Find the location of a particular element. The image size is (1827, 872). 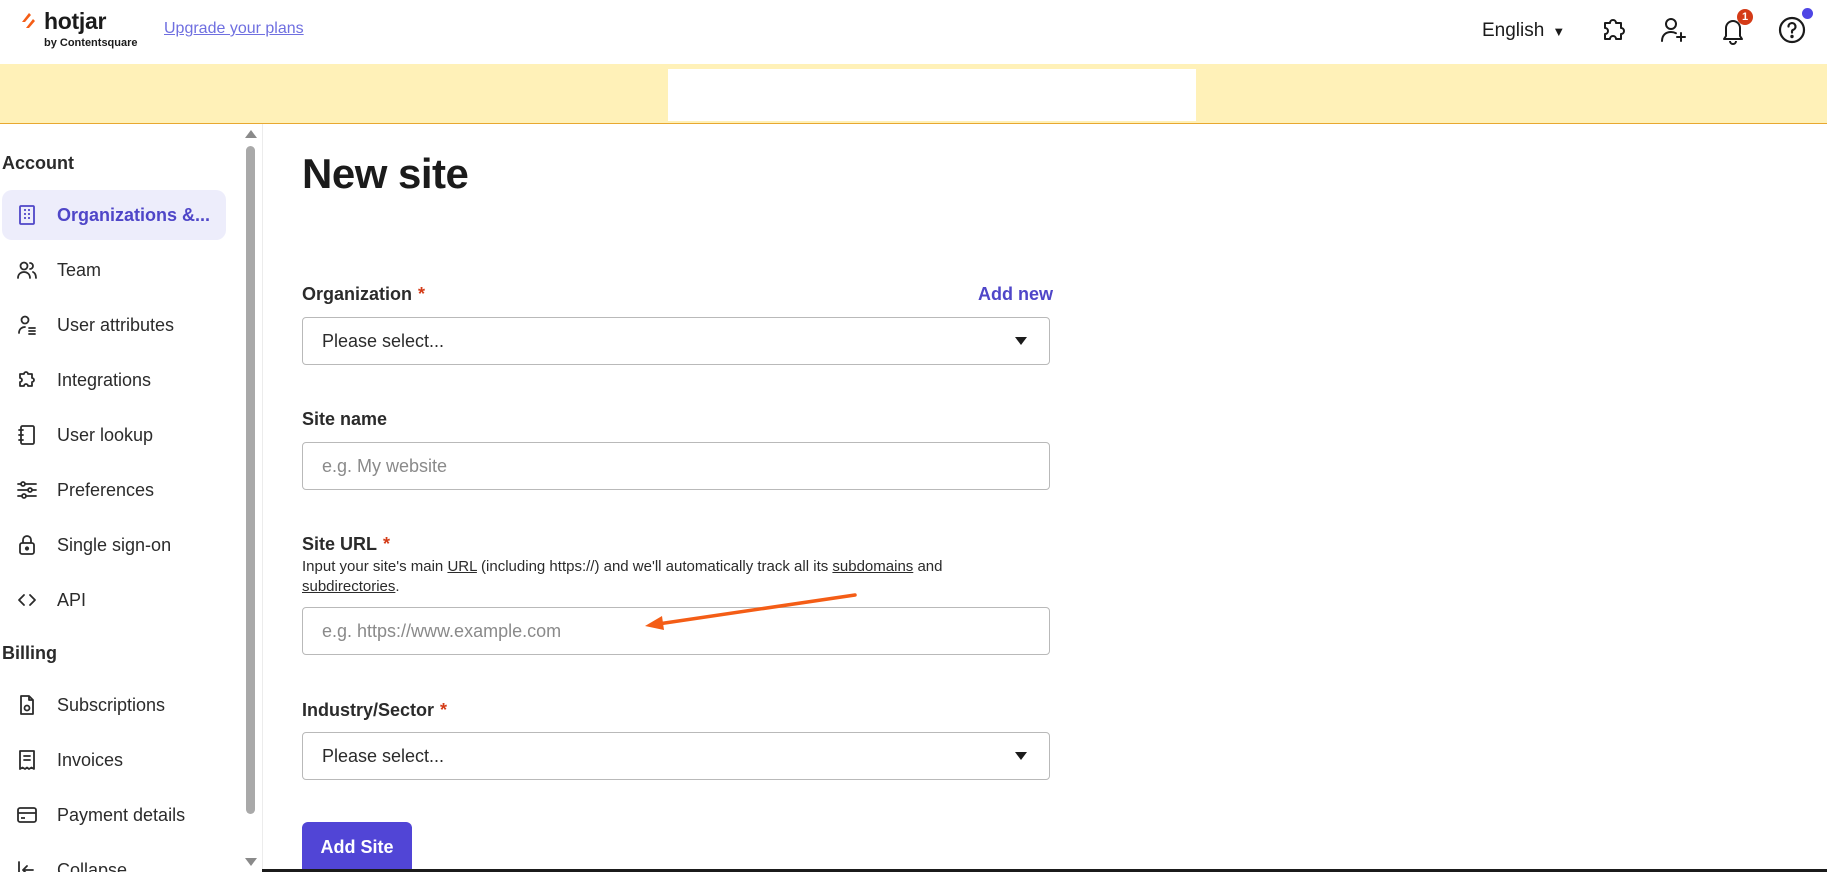

account-heading: Account is located at coordinates (38, 163).